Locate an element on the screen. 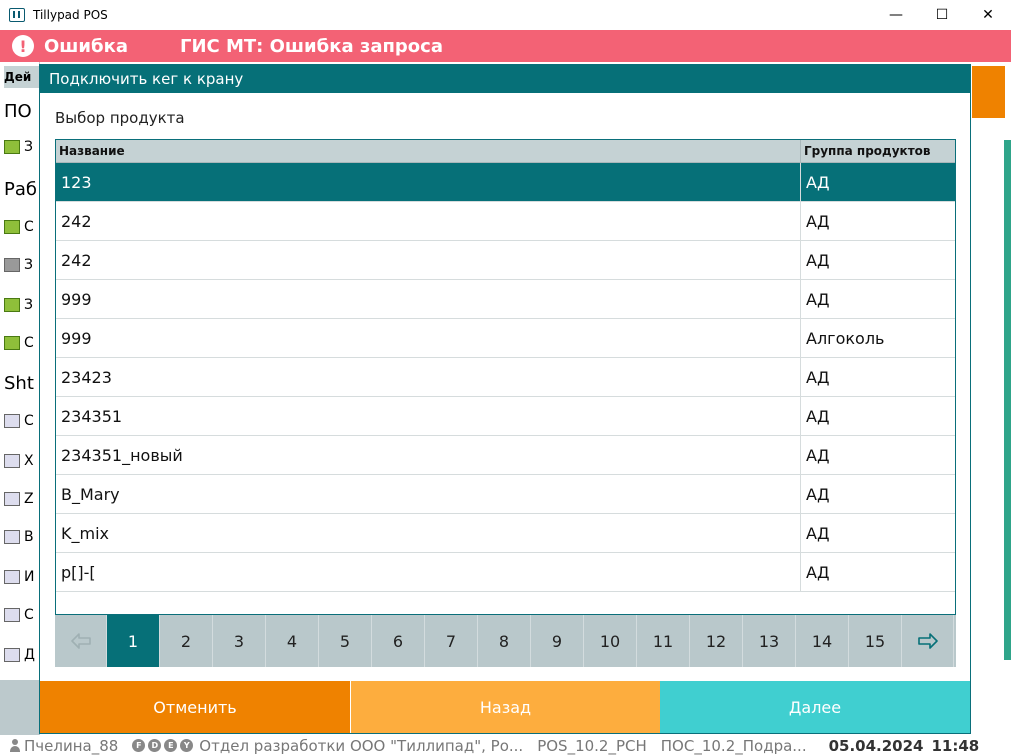 The width and height of the screenshot is (1011, 756). page-button-10: 10 is located at coordinates (610, 641).